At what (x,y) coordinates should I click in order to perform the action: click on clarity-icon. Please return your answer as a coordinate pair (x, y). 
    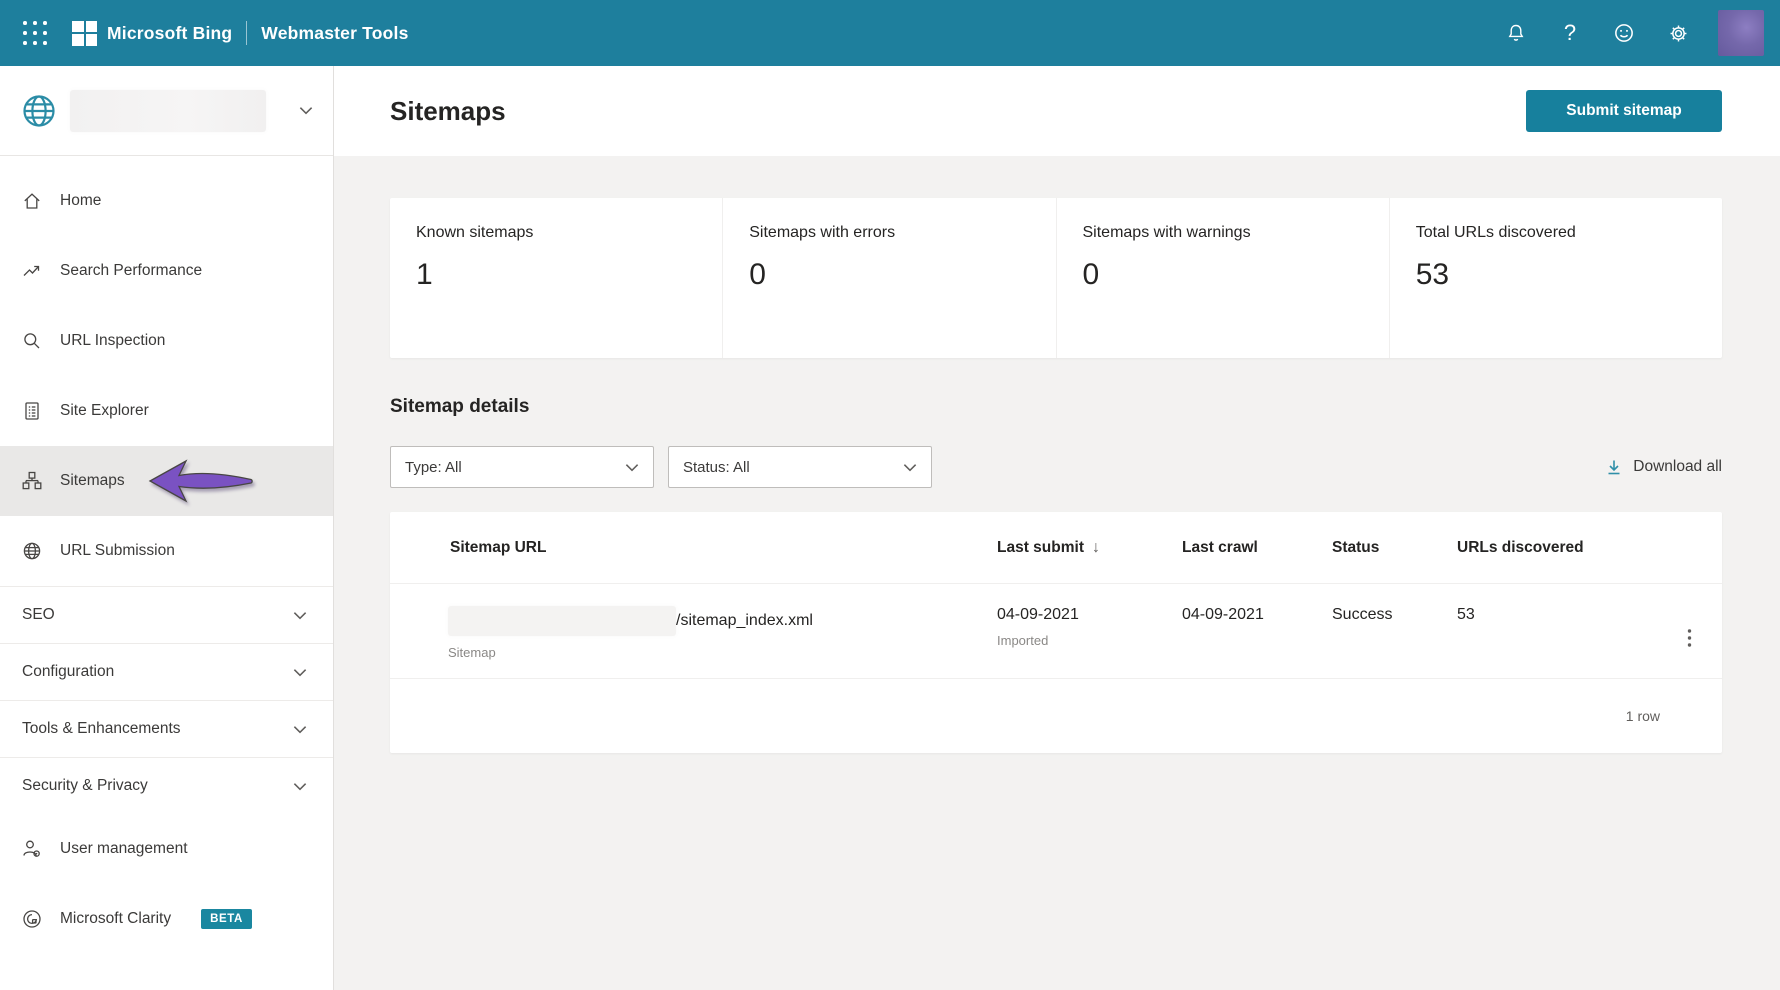
    Looking at the image, I should click on (32, 919).